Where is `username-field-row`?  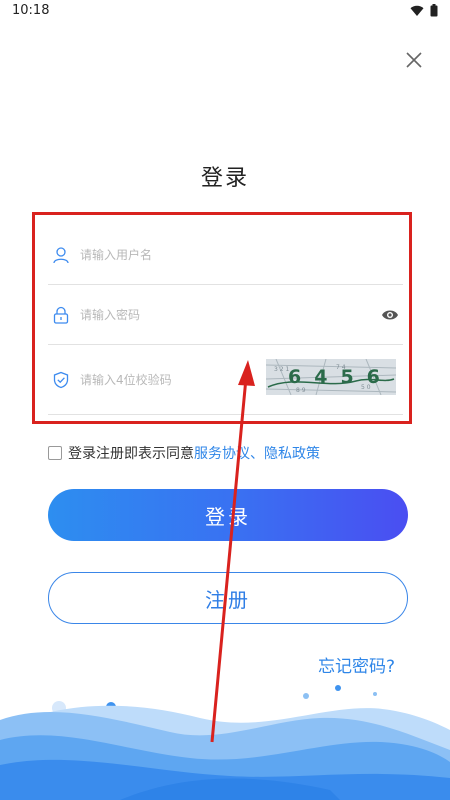 username-field-row is located at coordinates (225, 255).